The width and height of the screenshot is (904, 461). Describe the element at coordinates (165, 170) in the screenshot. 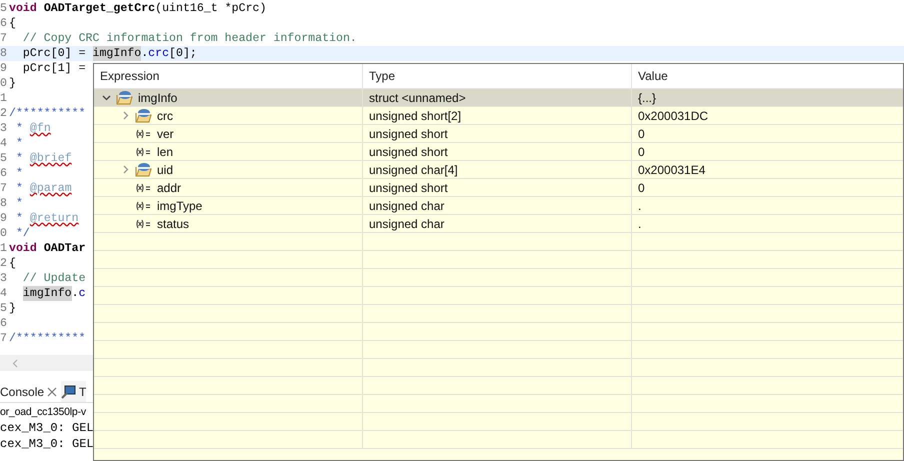

I see `expression-text: uid` at that location.